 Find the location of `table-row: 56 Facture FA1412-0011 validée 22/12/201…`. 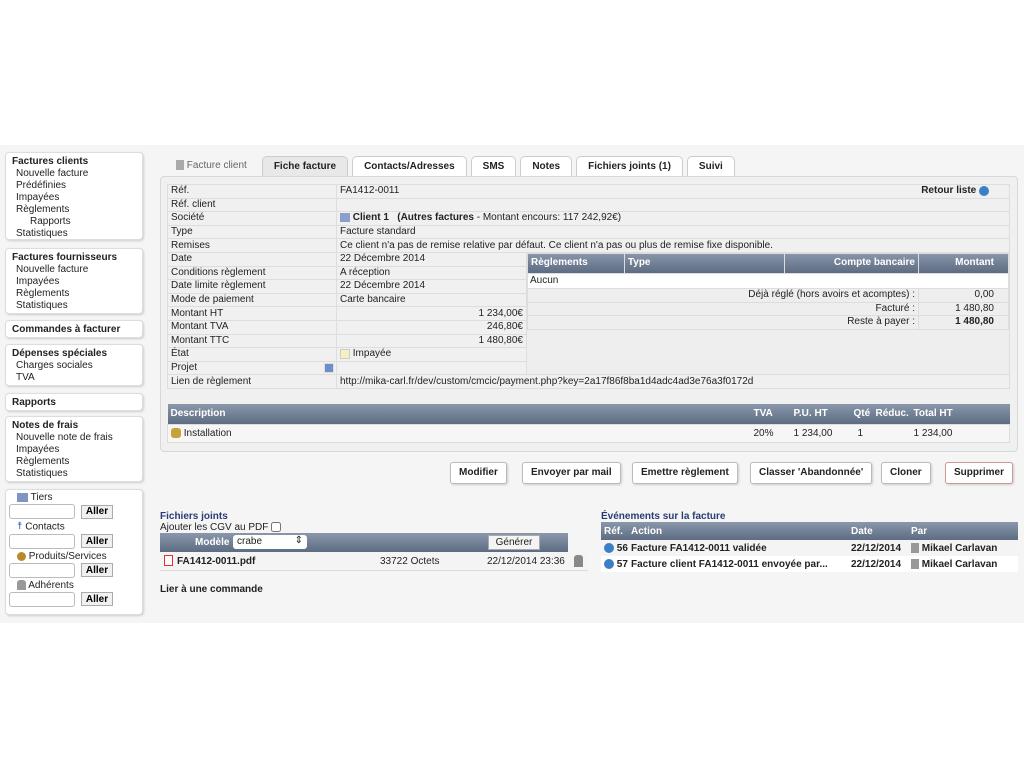

table-row: 56 Facture FA1412-0011 validée 22/12/201… is located at coordinates (809, 548).